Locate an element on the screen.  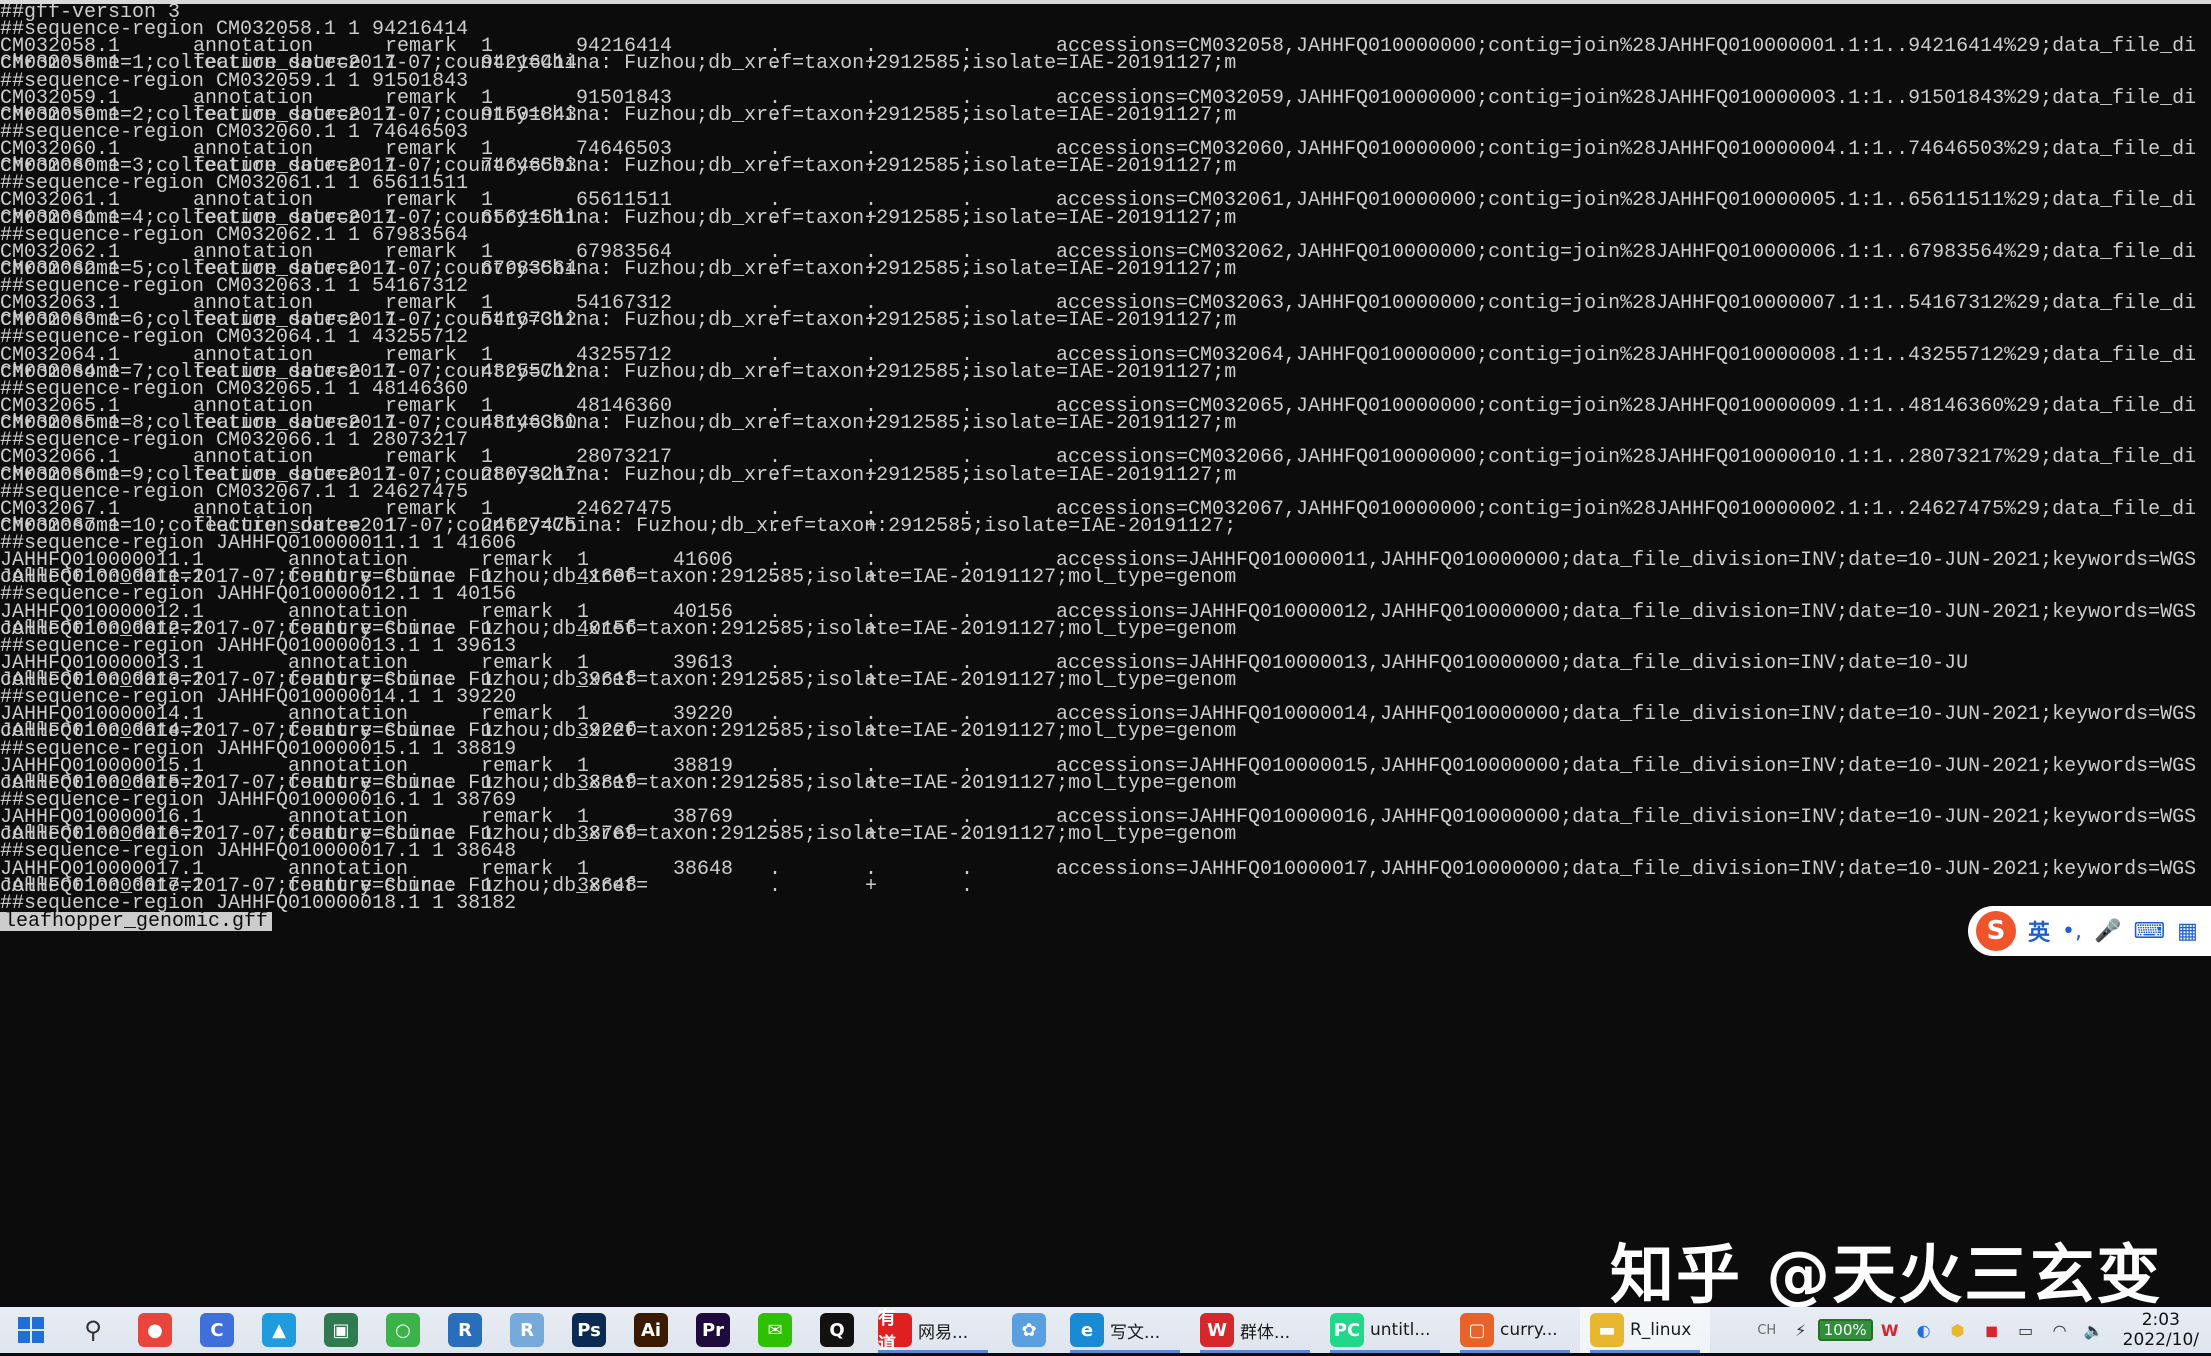
taskbar-chrome: ● is located at coordinates (155, 1330).